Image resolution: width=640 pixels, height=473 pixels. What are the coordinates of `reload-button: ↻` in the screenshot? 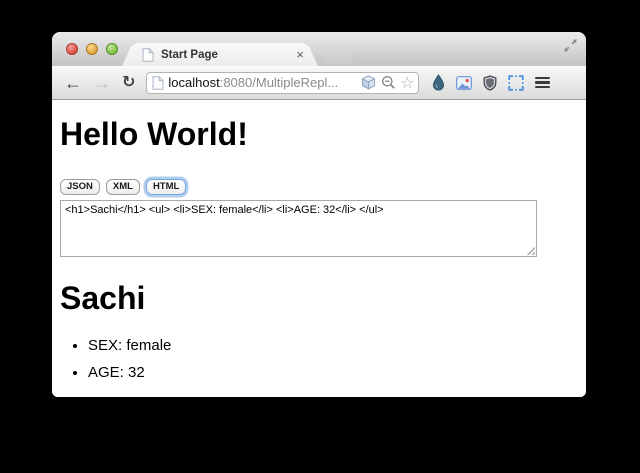 It's located at (128, 82).